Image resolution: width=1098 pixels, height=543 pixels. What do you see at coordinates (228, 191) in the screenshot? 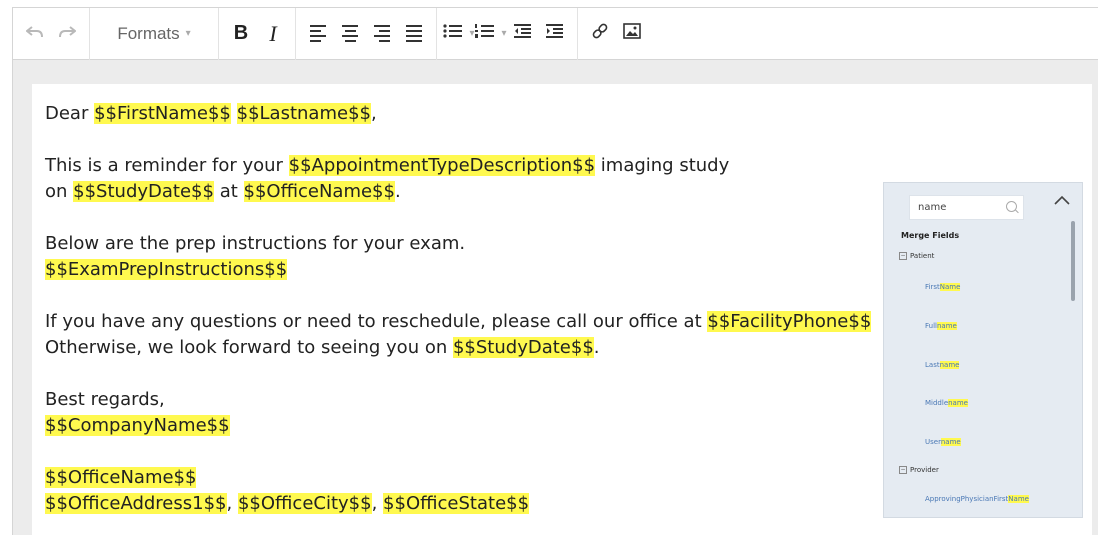
I see `plain-text: at` at bounding box center [228, 191].